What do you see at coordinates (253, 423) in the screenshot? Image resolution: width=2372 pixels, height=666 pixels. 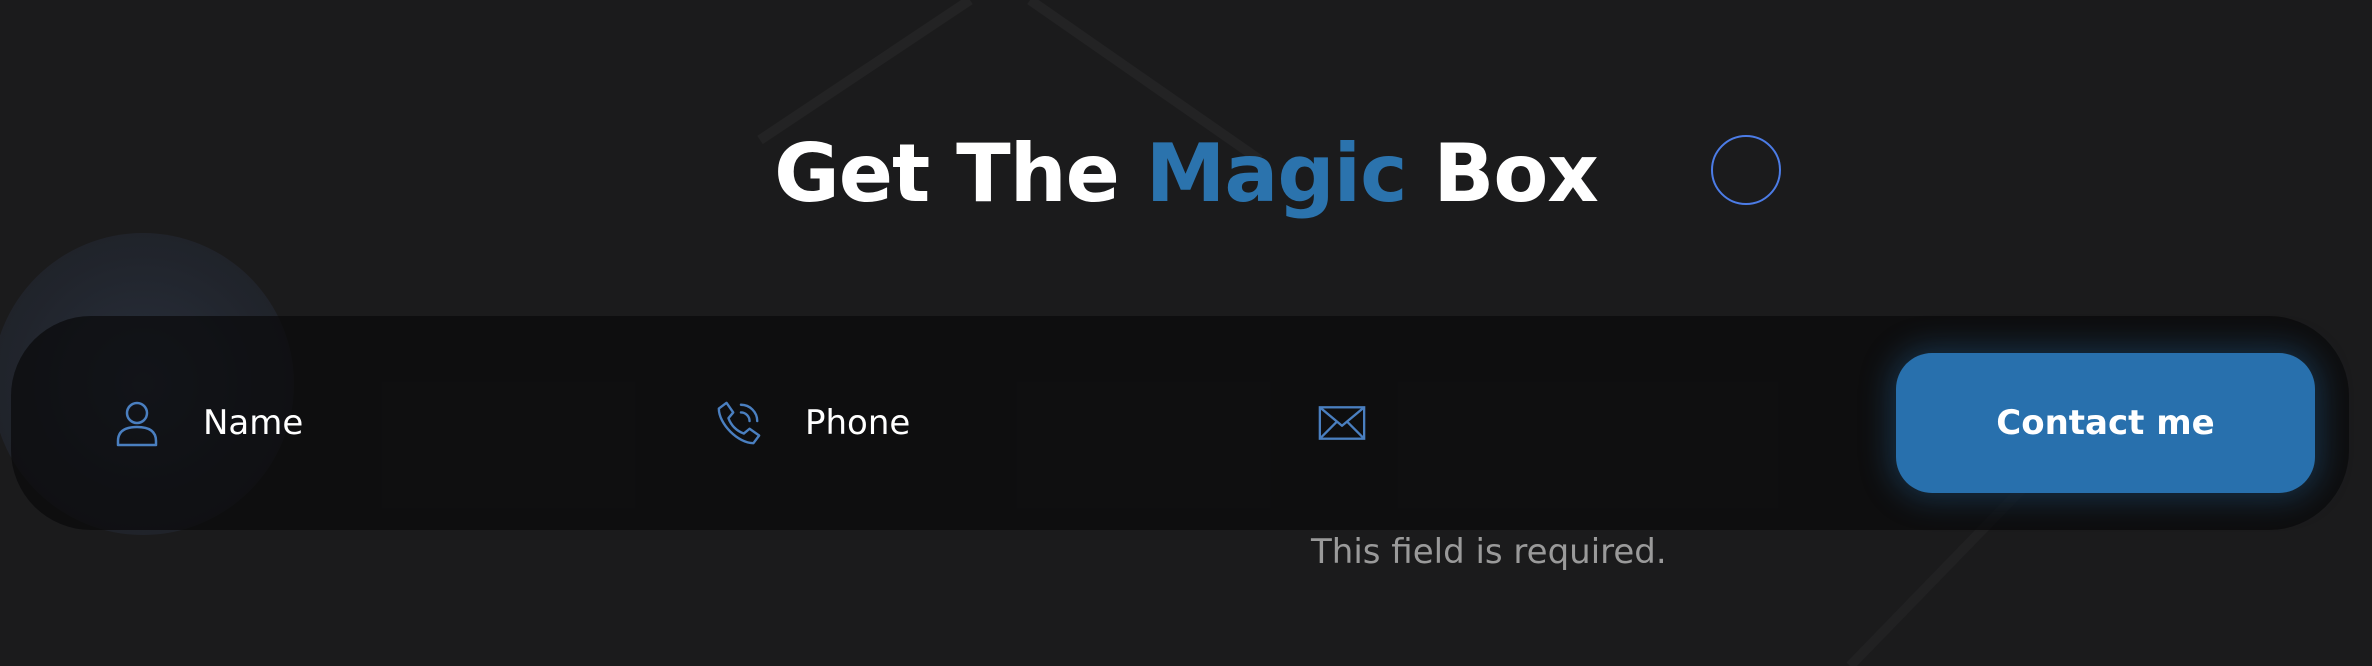 I see `name-field-label: Name` at bounding box center [253, 423].